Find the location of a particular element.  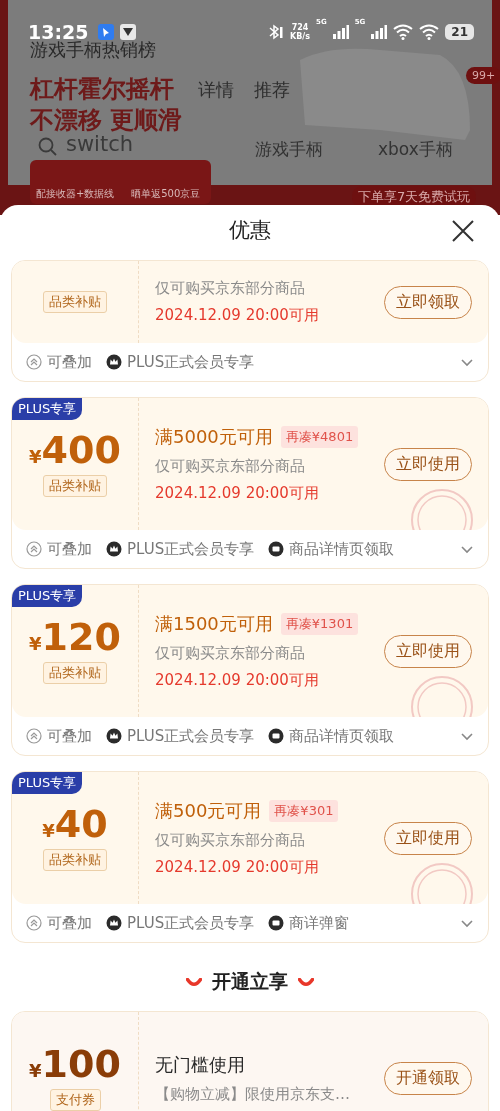

coupon-category-tag: 支付券 is located at coordinates (75, 1100).